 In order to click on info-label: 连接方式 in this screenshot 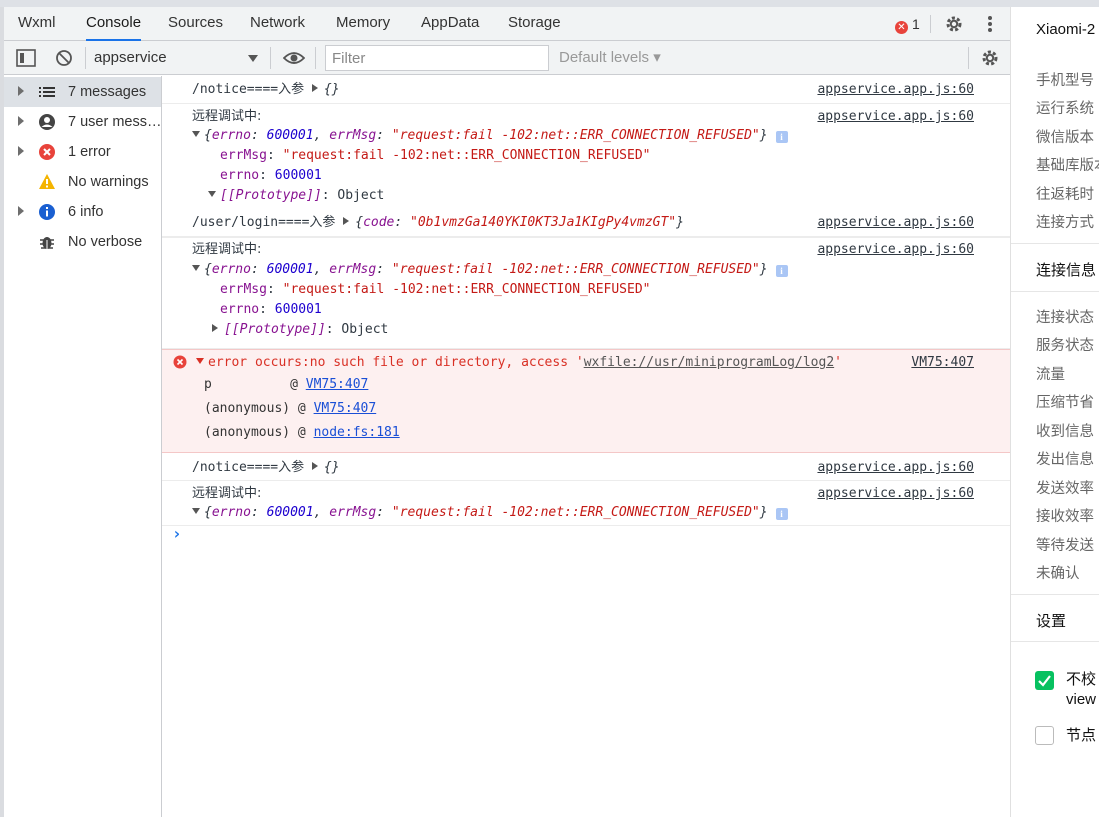, I will do `click(1065, 223)`.